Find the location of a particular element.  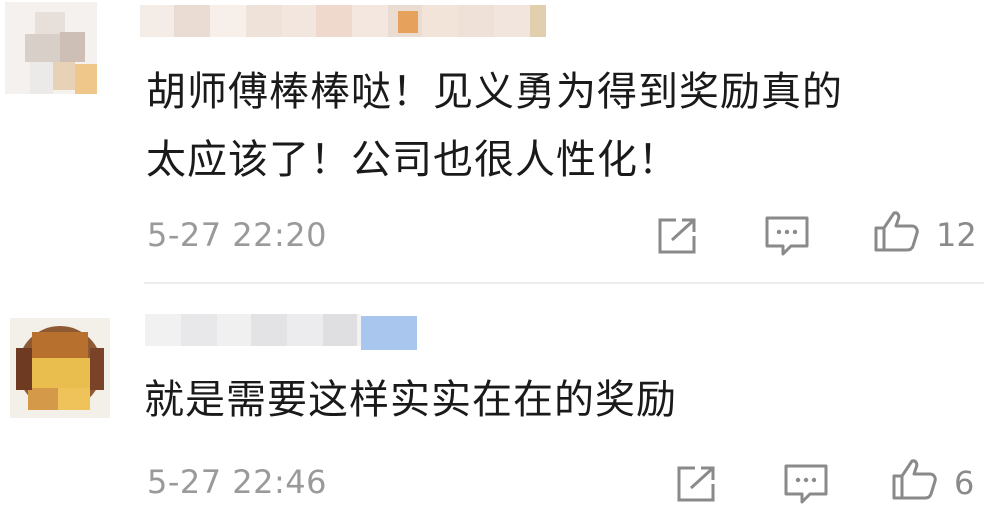

comment-text-line: 太应该了！公司也很人性化！ is located at coordinates (412, 160).